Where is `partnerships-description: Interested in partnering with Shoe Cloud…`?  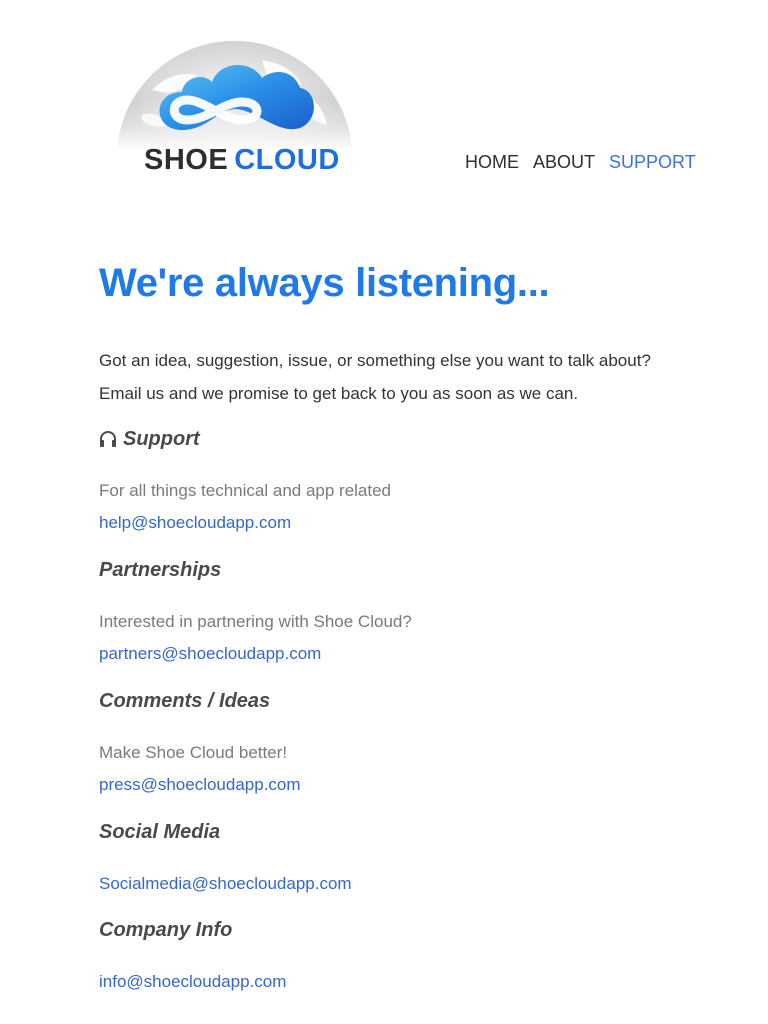
partnerships-description: Interested in partnering with Shoe Cloud… is located at coordinates (255, 621).